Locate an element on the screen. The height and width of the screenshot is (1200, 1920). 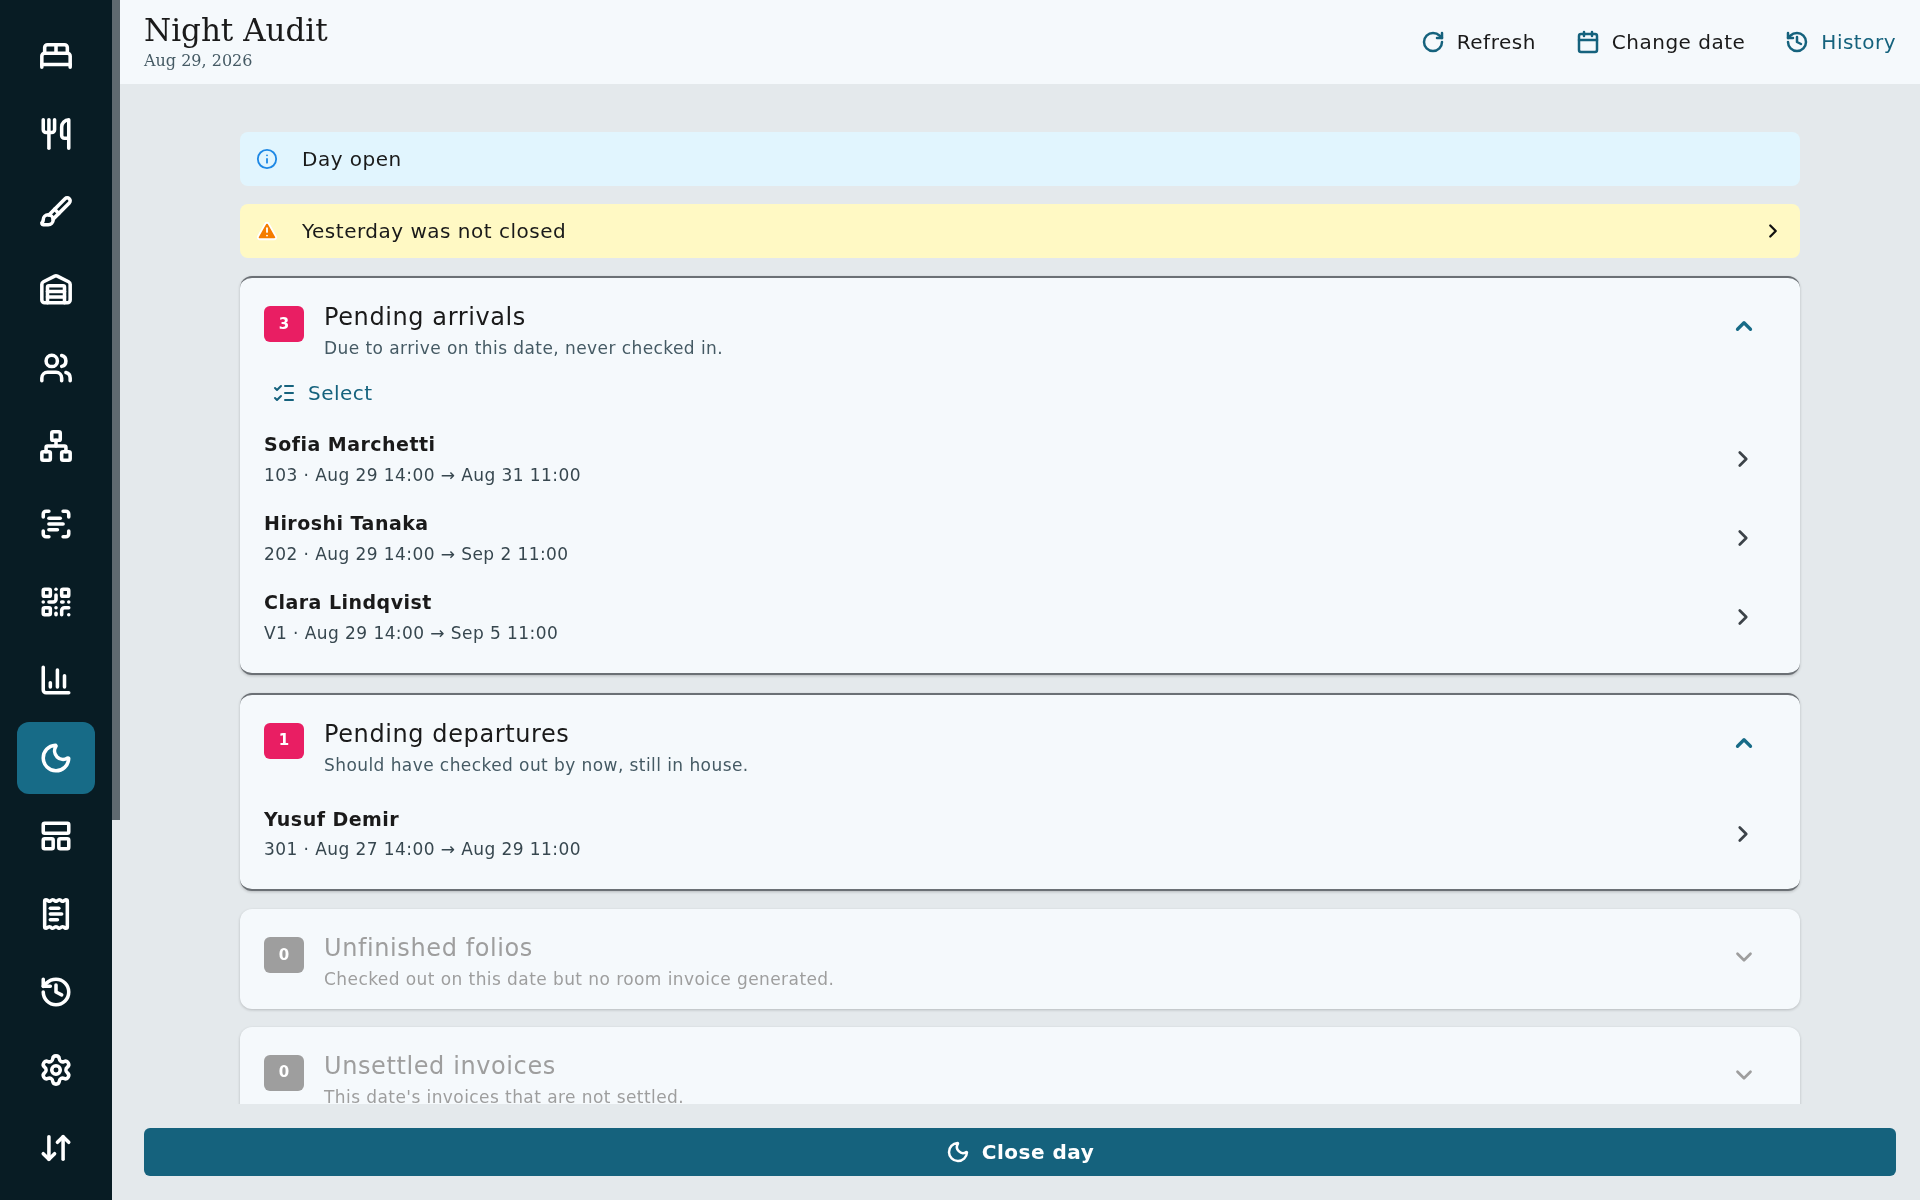
qr-code-icon is located at coordinates (56, 602).